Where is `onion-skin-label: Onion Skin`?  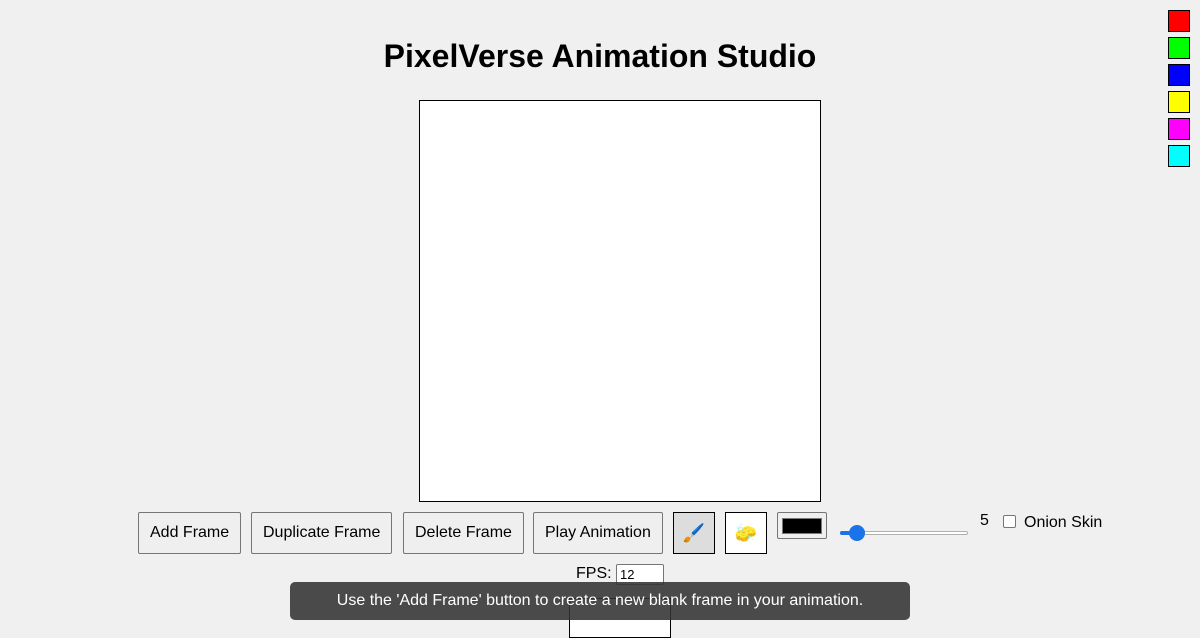 onion-skin-label: Onion Skin is located at coordinates (1063, 523).